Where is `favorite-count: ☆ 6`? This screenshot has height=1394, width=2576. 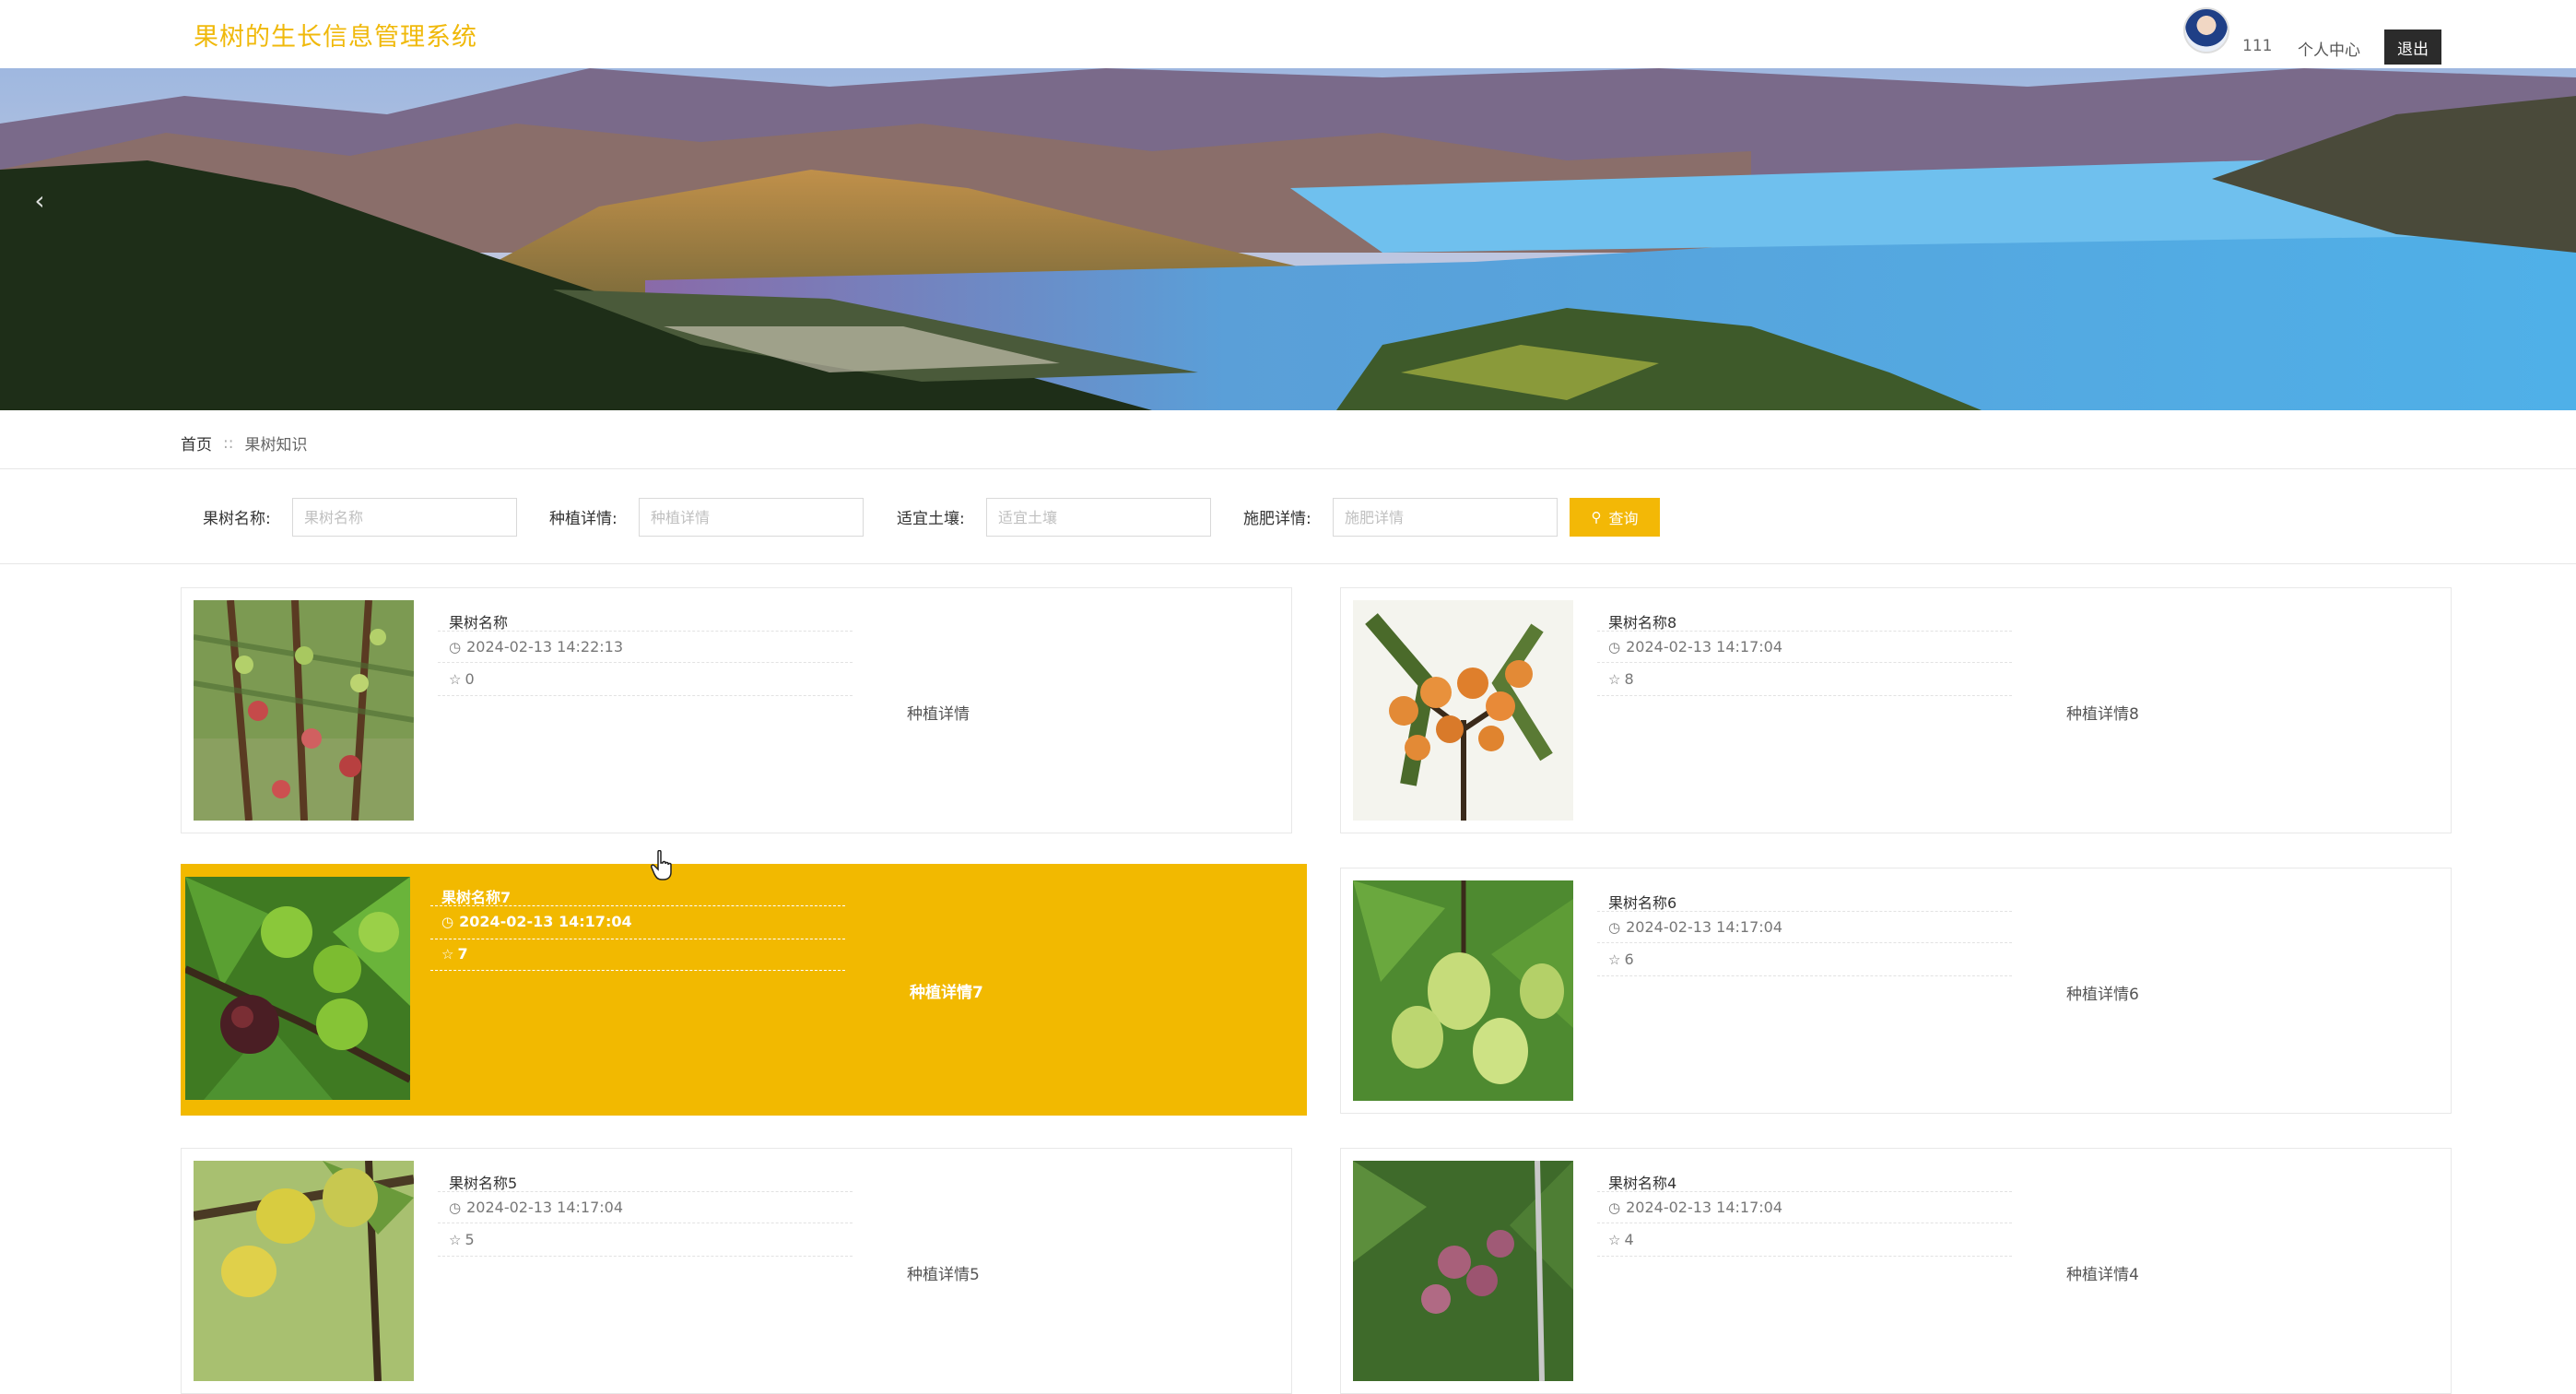
favorite-count: ☆ 6 is located at coordinates (1621, 959).